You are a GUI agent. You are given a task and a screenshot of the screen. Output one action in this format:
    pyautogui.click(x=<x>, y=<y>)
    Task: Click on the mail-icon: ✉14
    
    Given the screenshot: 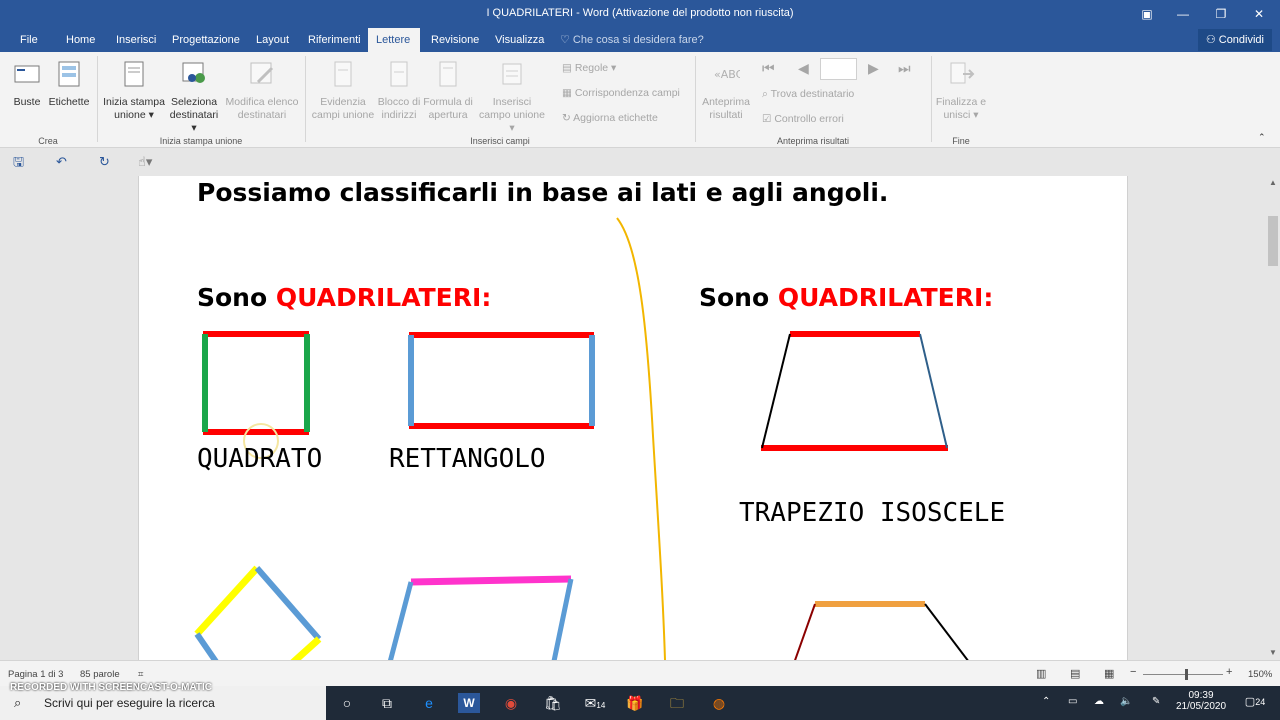 What is the action you would take?
    pyautogui.click(x=595, y=703)
    